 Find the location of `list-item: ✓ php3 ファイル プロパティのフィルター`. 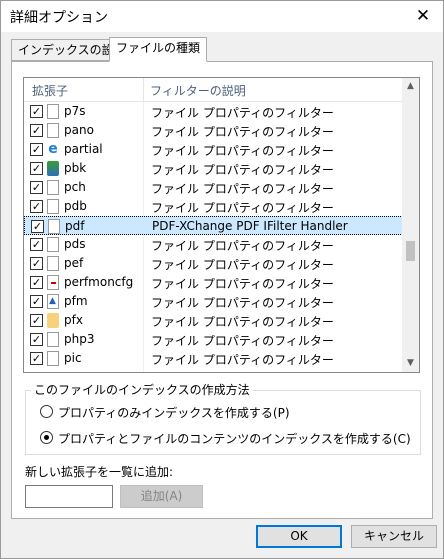

list-item: ✓ php3 ファイル プロパティのフィルター is located at coordinates (213, 339).